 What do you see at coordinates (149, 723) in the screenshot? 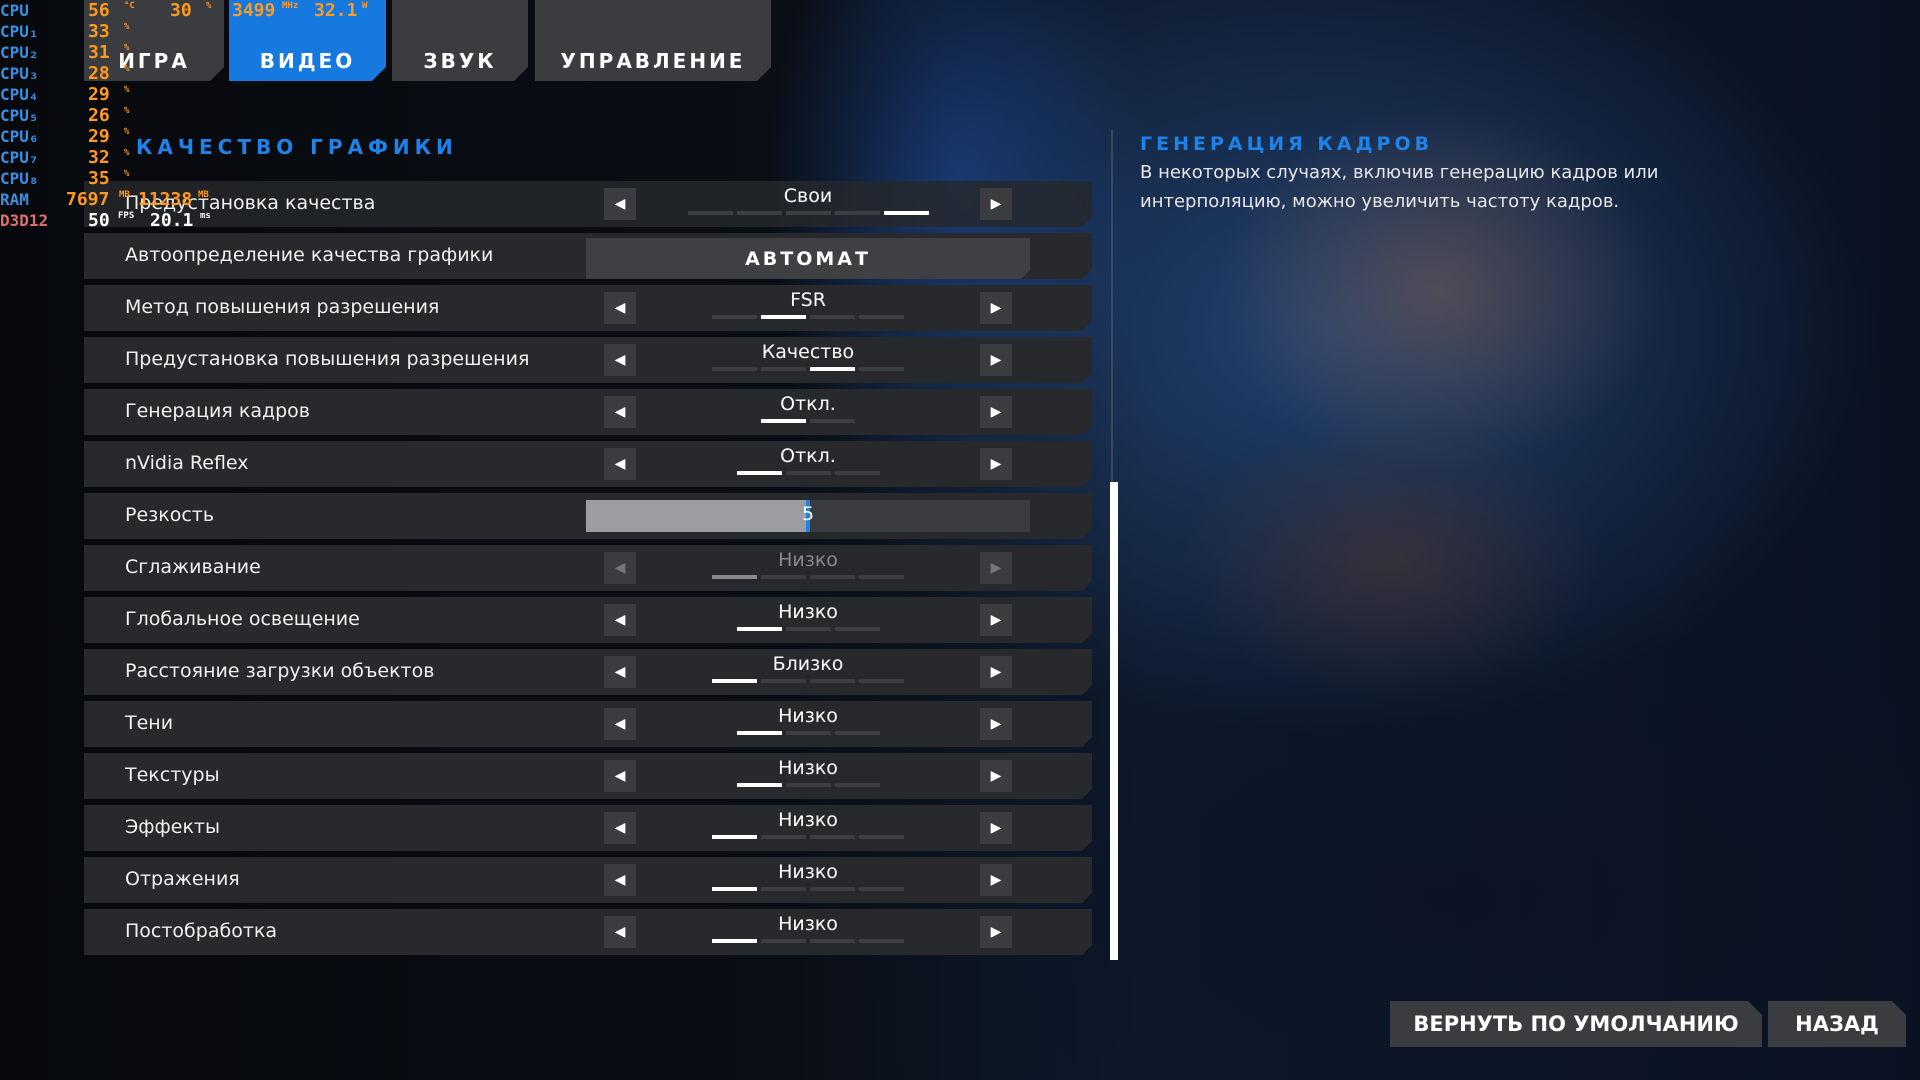
I see `setting-label: Тени` at bounding box center [149, 723].